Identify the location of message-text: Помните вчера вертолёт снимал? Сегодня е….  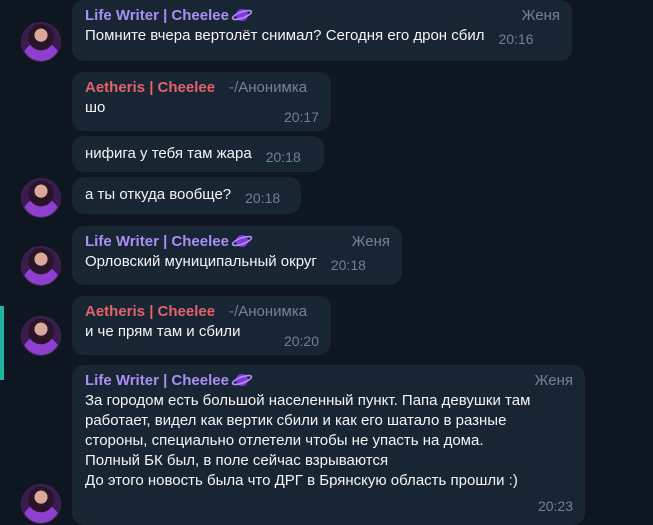
(309, 37).